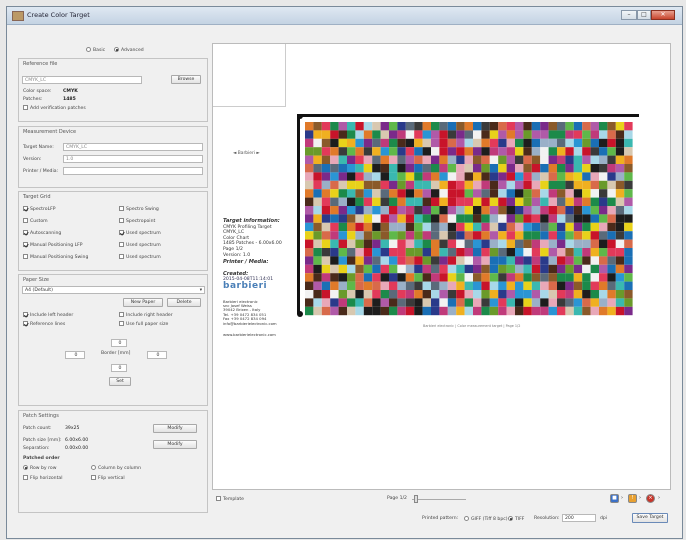  What do you see at coordinates (439, 499) in the screenshot?
I see `page-slider-track` at bounding box center [439, 499].